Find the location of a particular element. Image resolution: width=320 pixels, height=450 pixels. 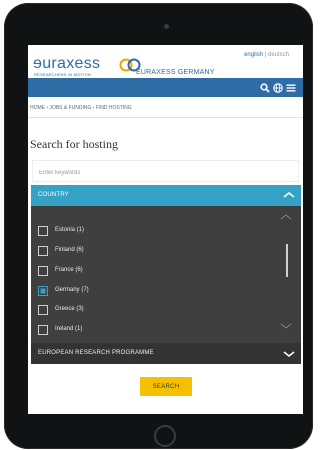

country-option: Finland (6) is located at coordinates (138, 252).